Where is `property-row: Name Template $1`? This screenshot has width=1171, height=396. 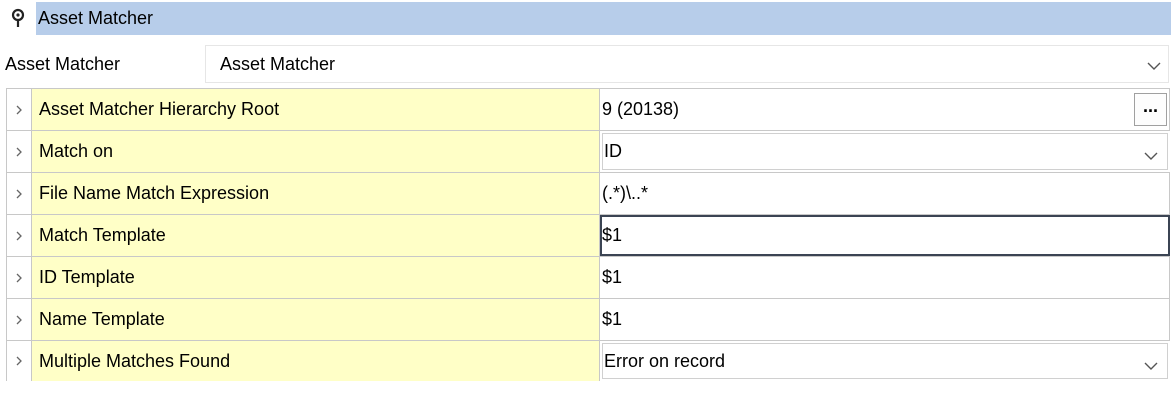 property-row: Name Template $1 is located at coordinates (588, 320).